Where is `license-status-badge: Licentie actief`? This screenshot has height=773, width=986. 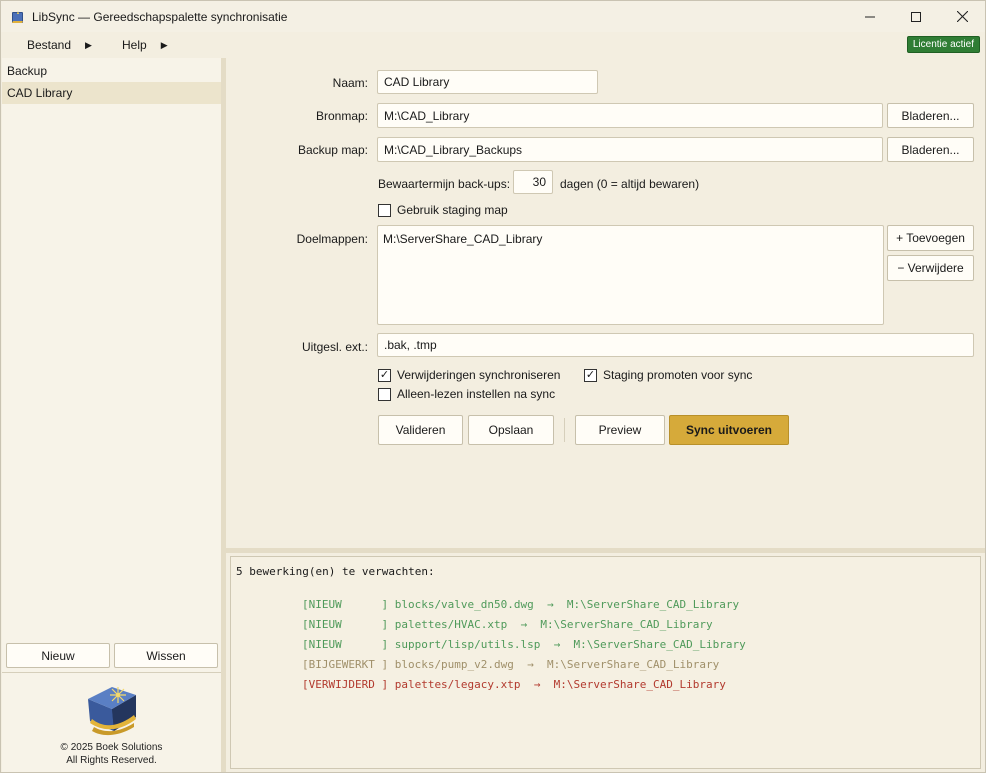
license-status-badge: Licentie actief is located at coordinates (943, 44).